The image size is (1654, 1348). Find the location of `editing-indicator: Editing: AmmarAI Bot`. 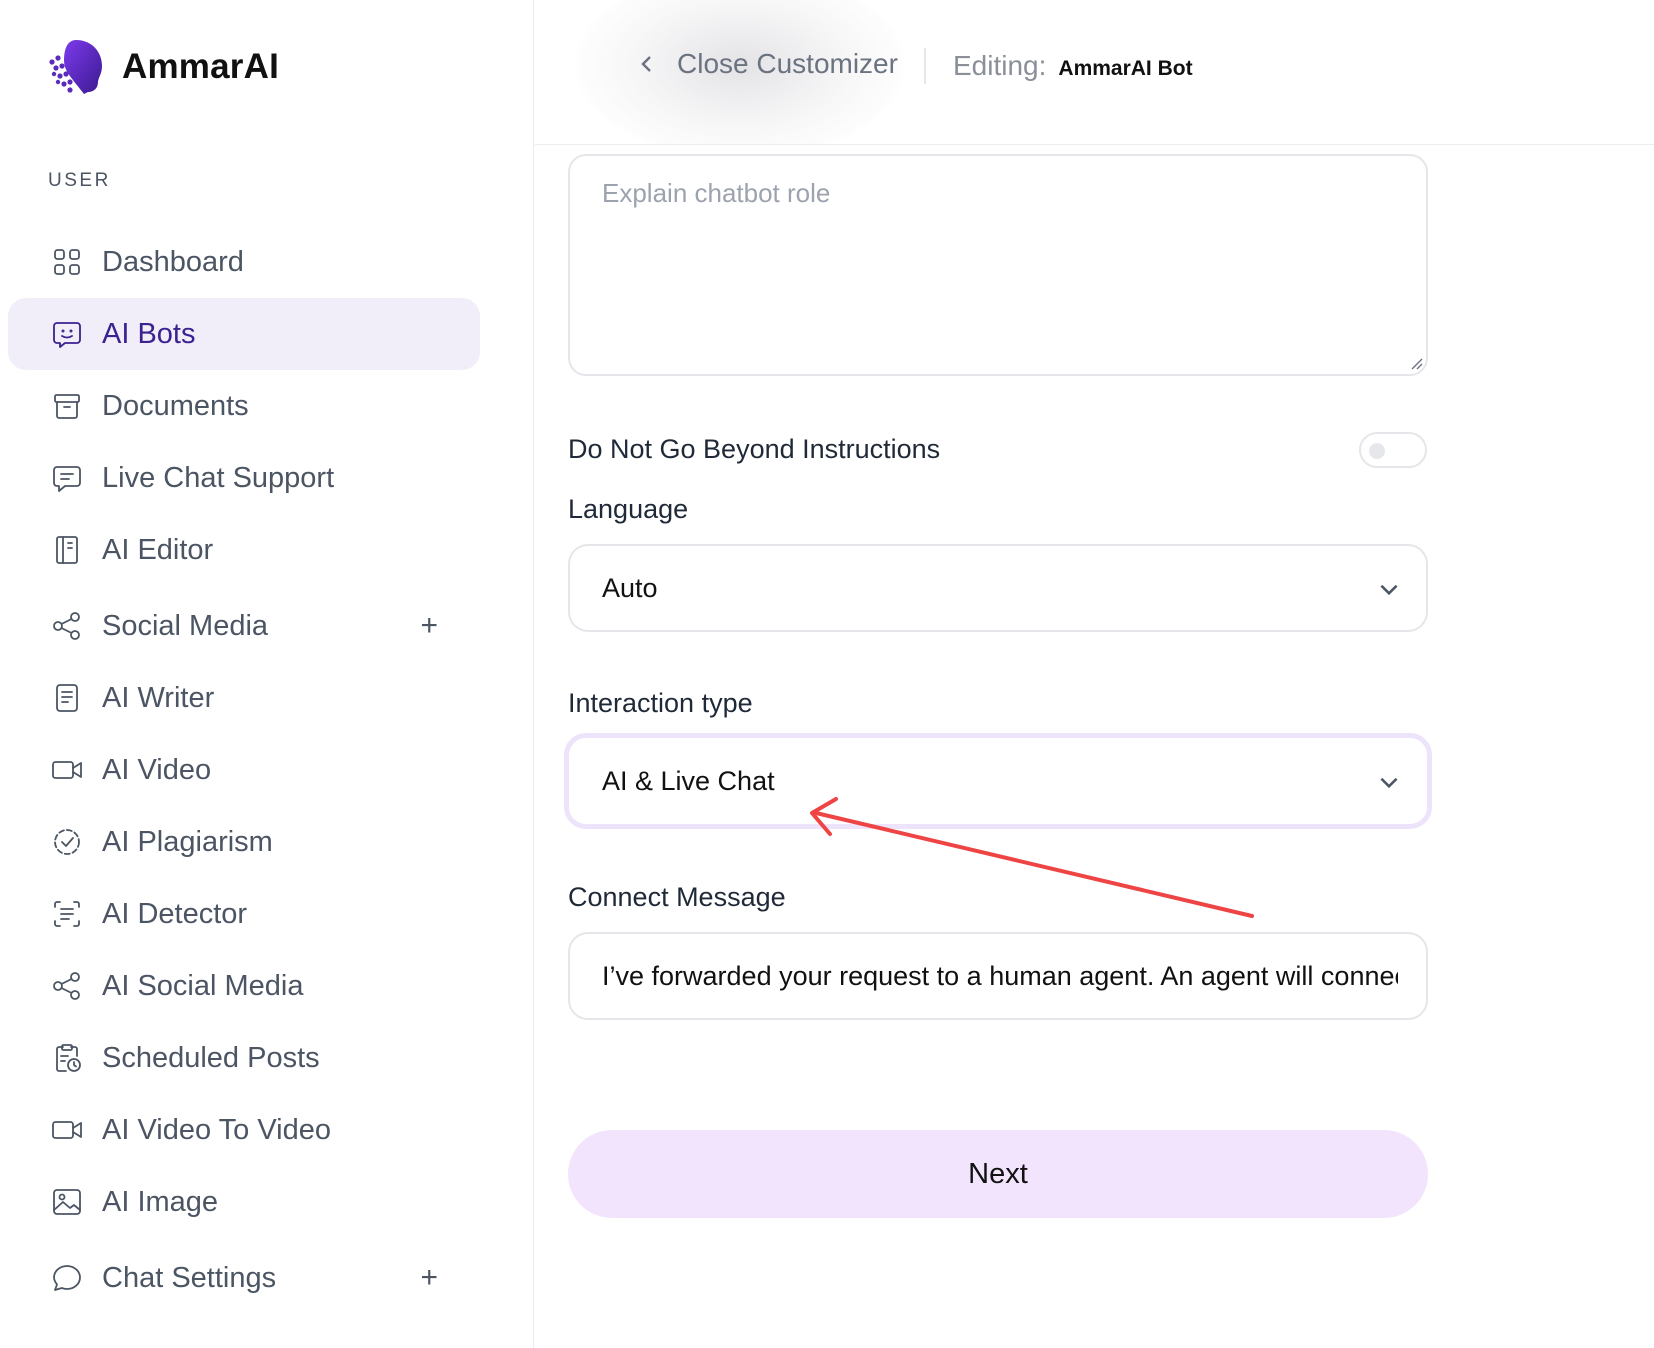

editing-indicator: Editing: AmmarAI Bot is located at coordinates (1073, 66).